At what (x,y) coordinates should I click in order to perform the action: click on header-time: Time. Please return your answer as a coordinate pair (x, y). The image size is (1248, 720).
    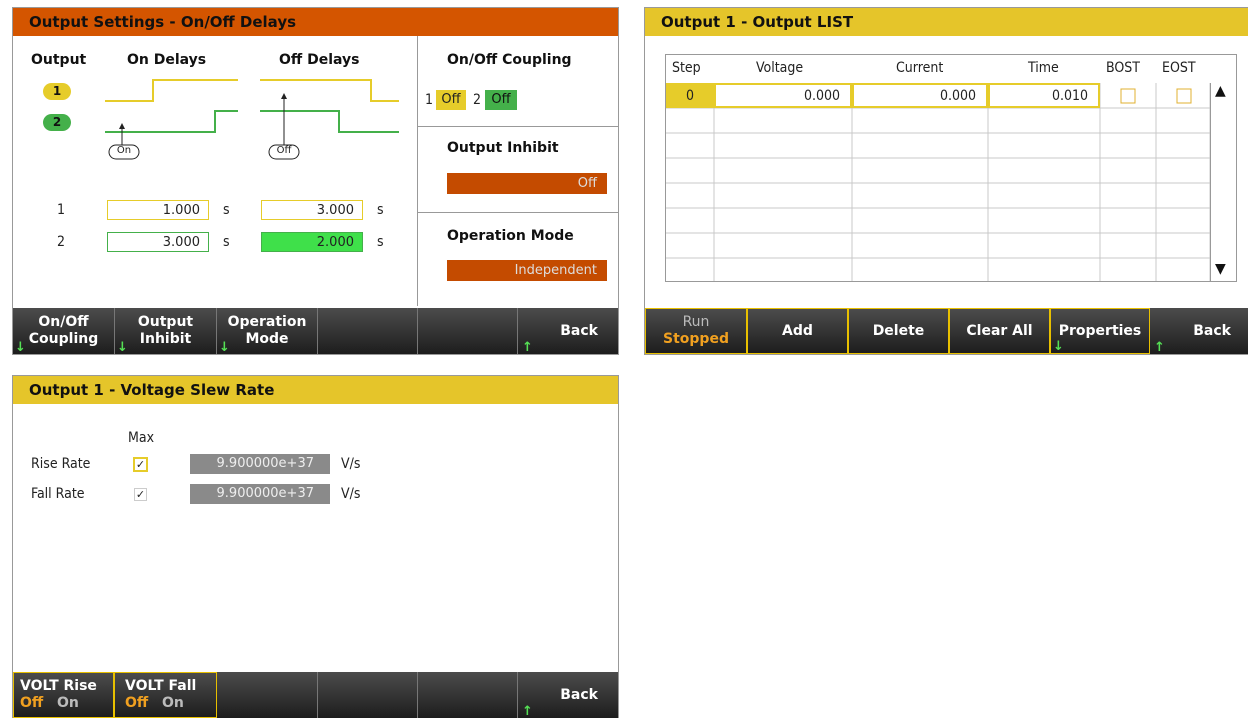
    Looking at the image, I should click on (1043, 68).